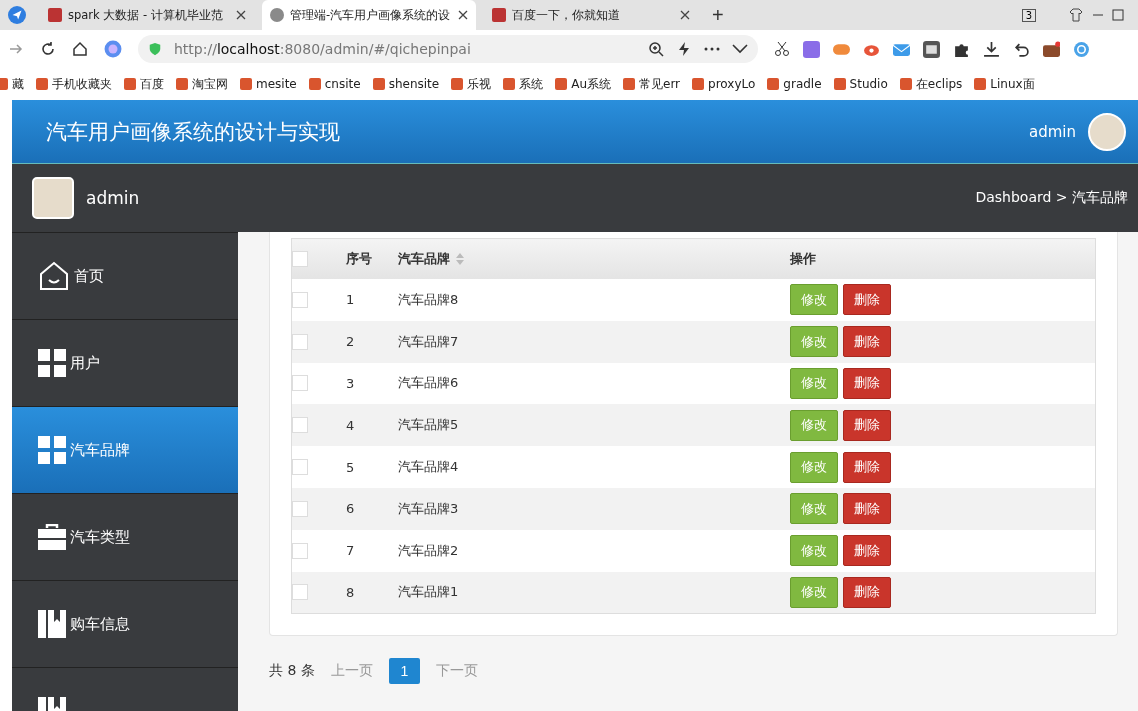 This screenshot has height=711, width=1138. What do you see at coordinates (350, 425) in the screenshot?
I see `table-cell: 4` at bounding box center [350, 425].